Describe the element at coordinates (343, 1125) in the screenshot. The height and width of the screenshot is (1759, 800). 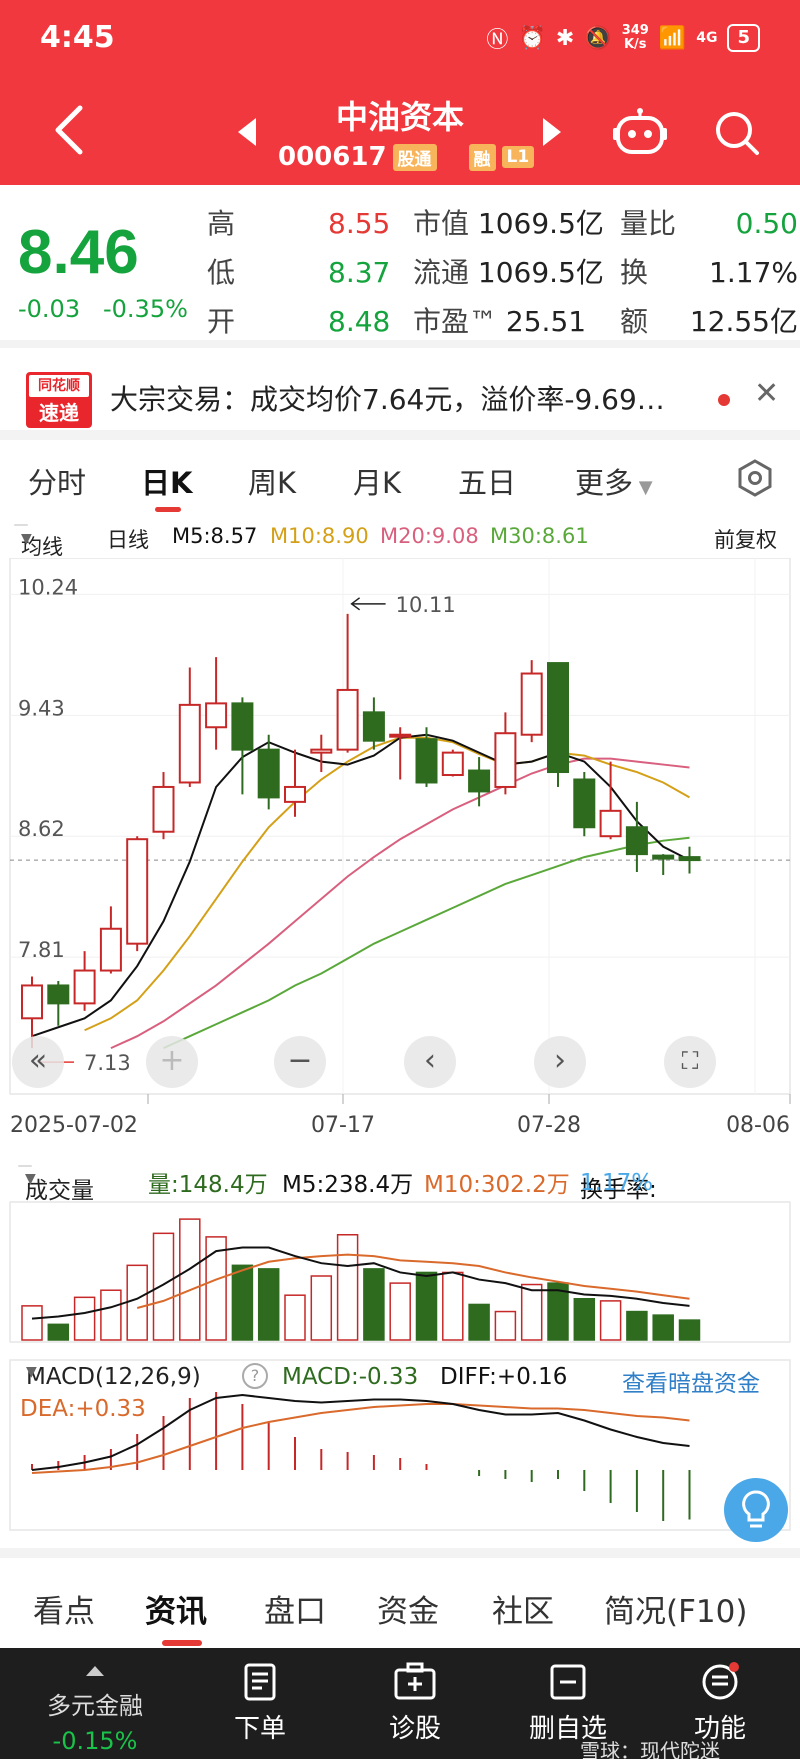
I see `x-tick-label: 07-17` at that location.